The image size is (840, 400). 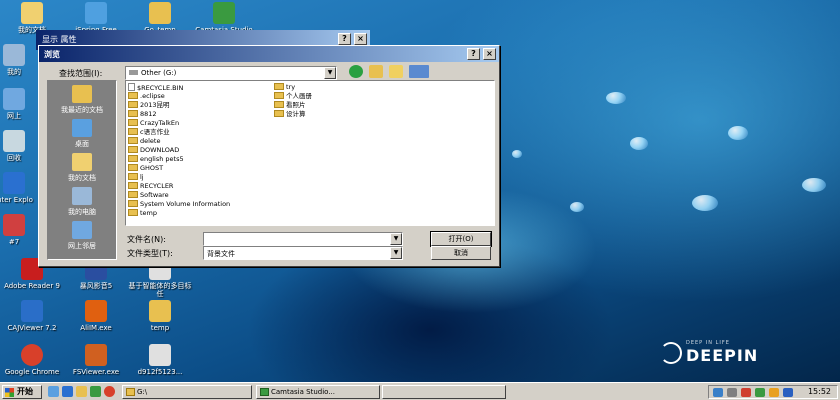 What do you see at coordinates (136, 177) in the screenshot?
I see `list-item: lj` at bounding box center [136, 177].